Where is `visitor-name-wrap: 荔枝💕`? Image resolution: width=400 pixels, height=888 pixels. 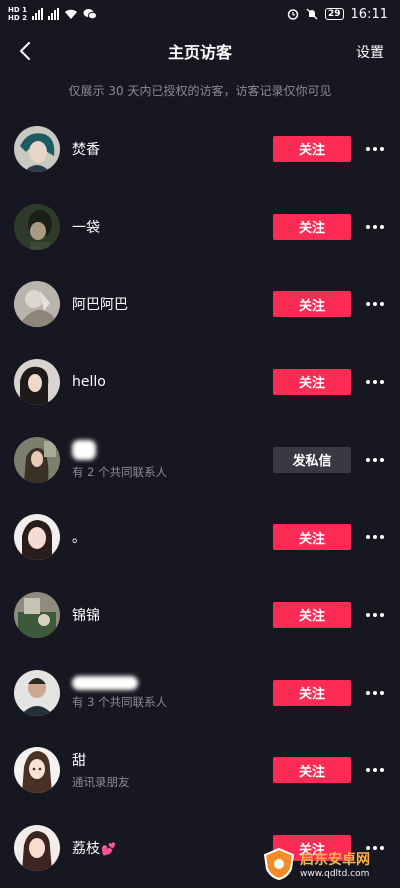 visitor-name-wrap: 荔枝💕 is located at coordinates (94, 848).